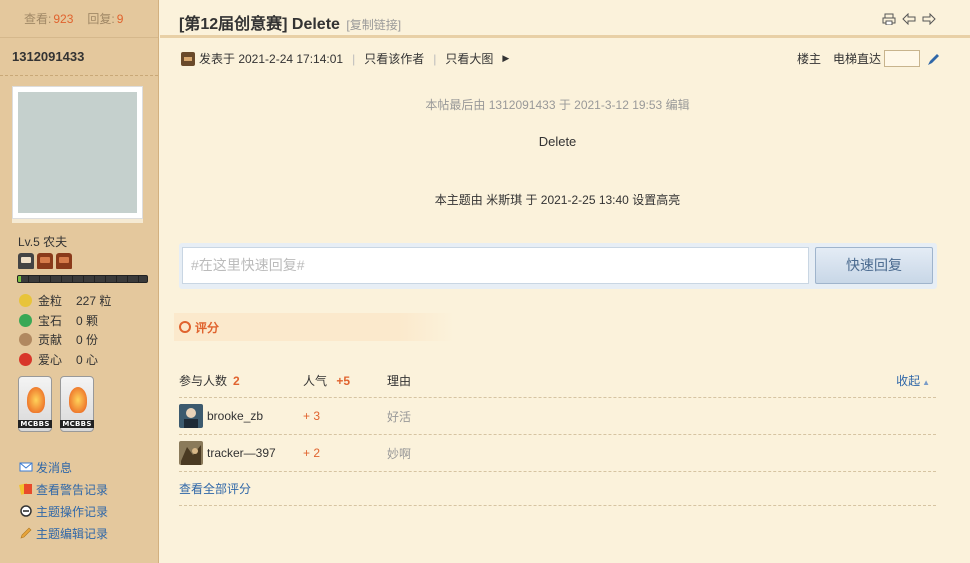 The image size is (970, 563). I want to click on rating-score: + 2, so click(312, 453).